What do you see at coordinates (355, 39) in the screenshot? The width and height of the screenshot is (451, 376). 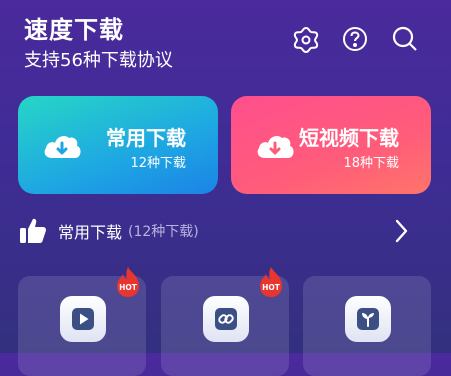 I see `help-icon` at bounding box center [355, 39].